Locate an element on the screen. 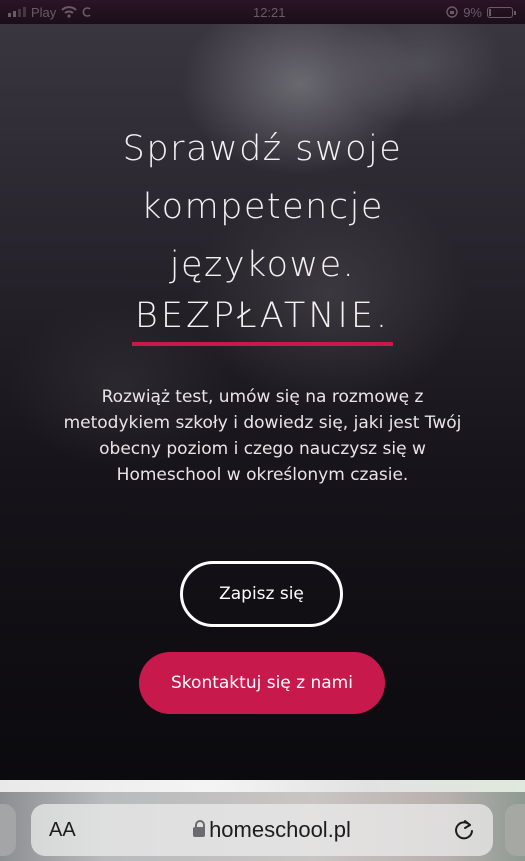 The height and width of the screenshot is (861, 525). browser-toolbar: AA homeschool.pl is located at coordinates (262, 826).